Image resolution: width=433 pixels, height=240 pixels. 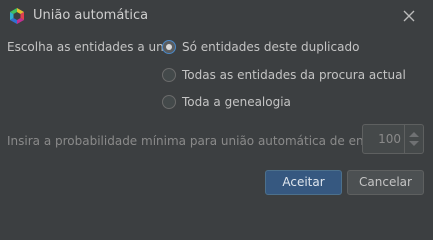 What do you see at coordinates (303, 182) in the screenshot?
I see `accept-button: Aceitar` at bounding box center [303, 182].